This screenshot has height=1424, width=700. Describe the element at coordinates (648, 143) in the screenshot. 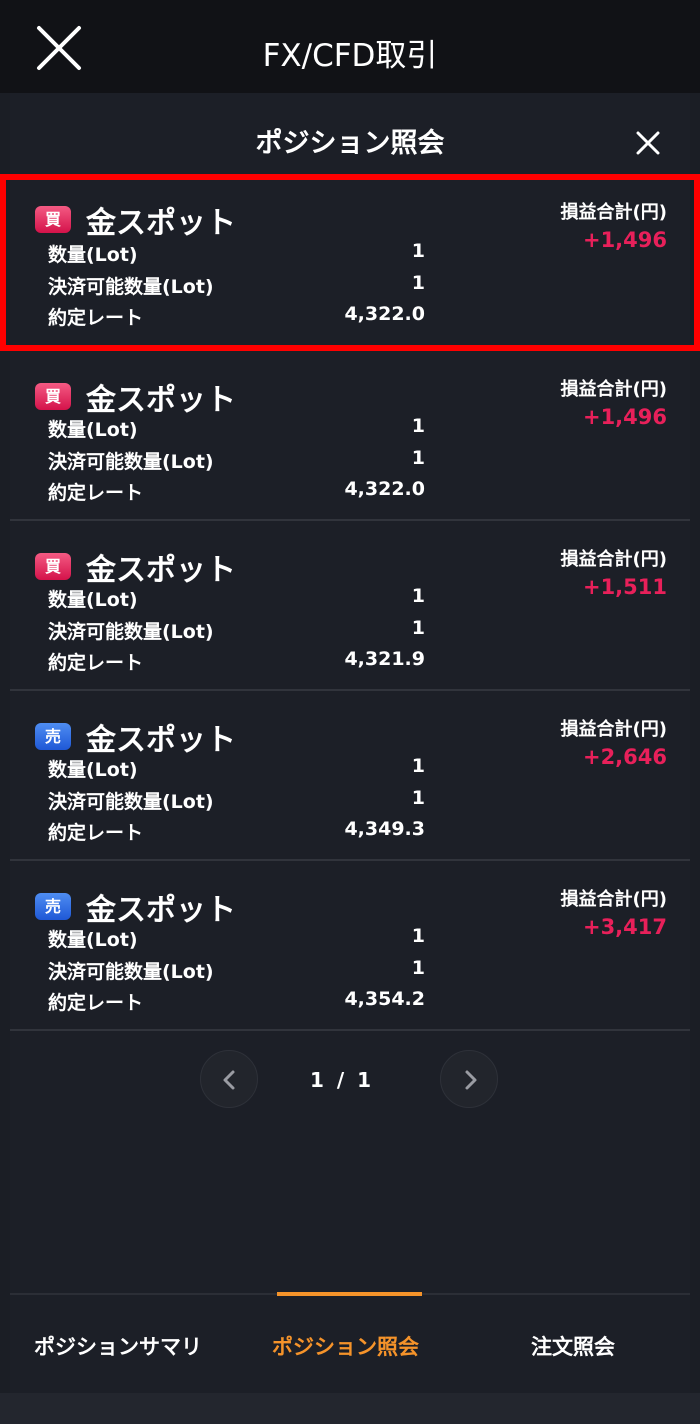

I see `close-icon` at that location.